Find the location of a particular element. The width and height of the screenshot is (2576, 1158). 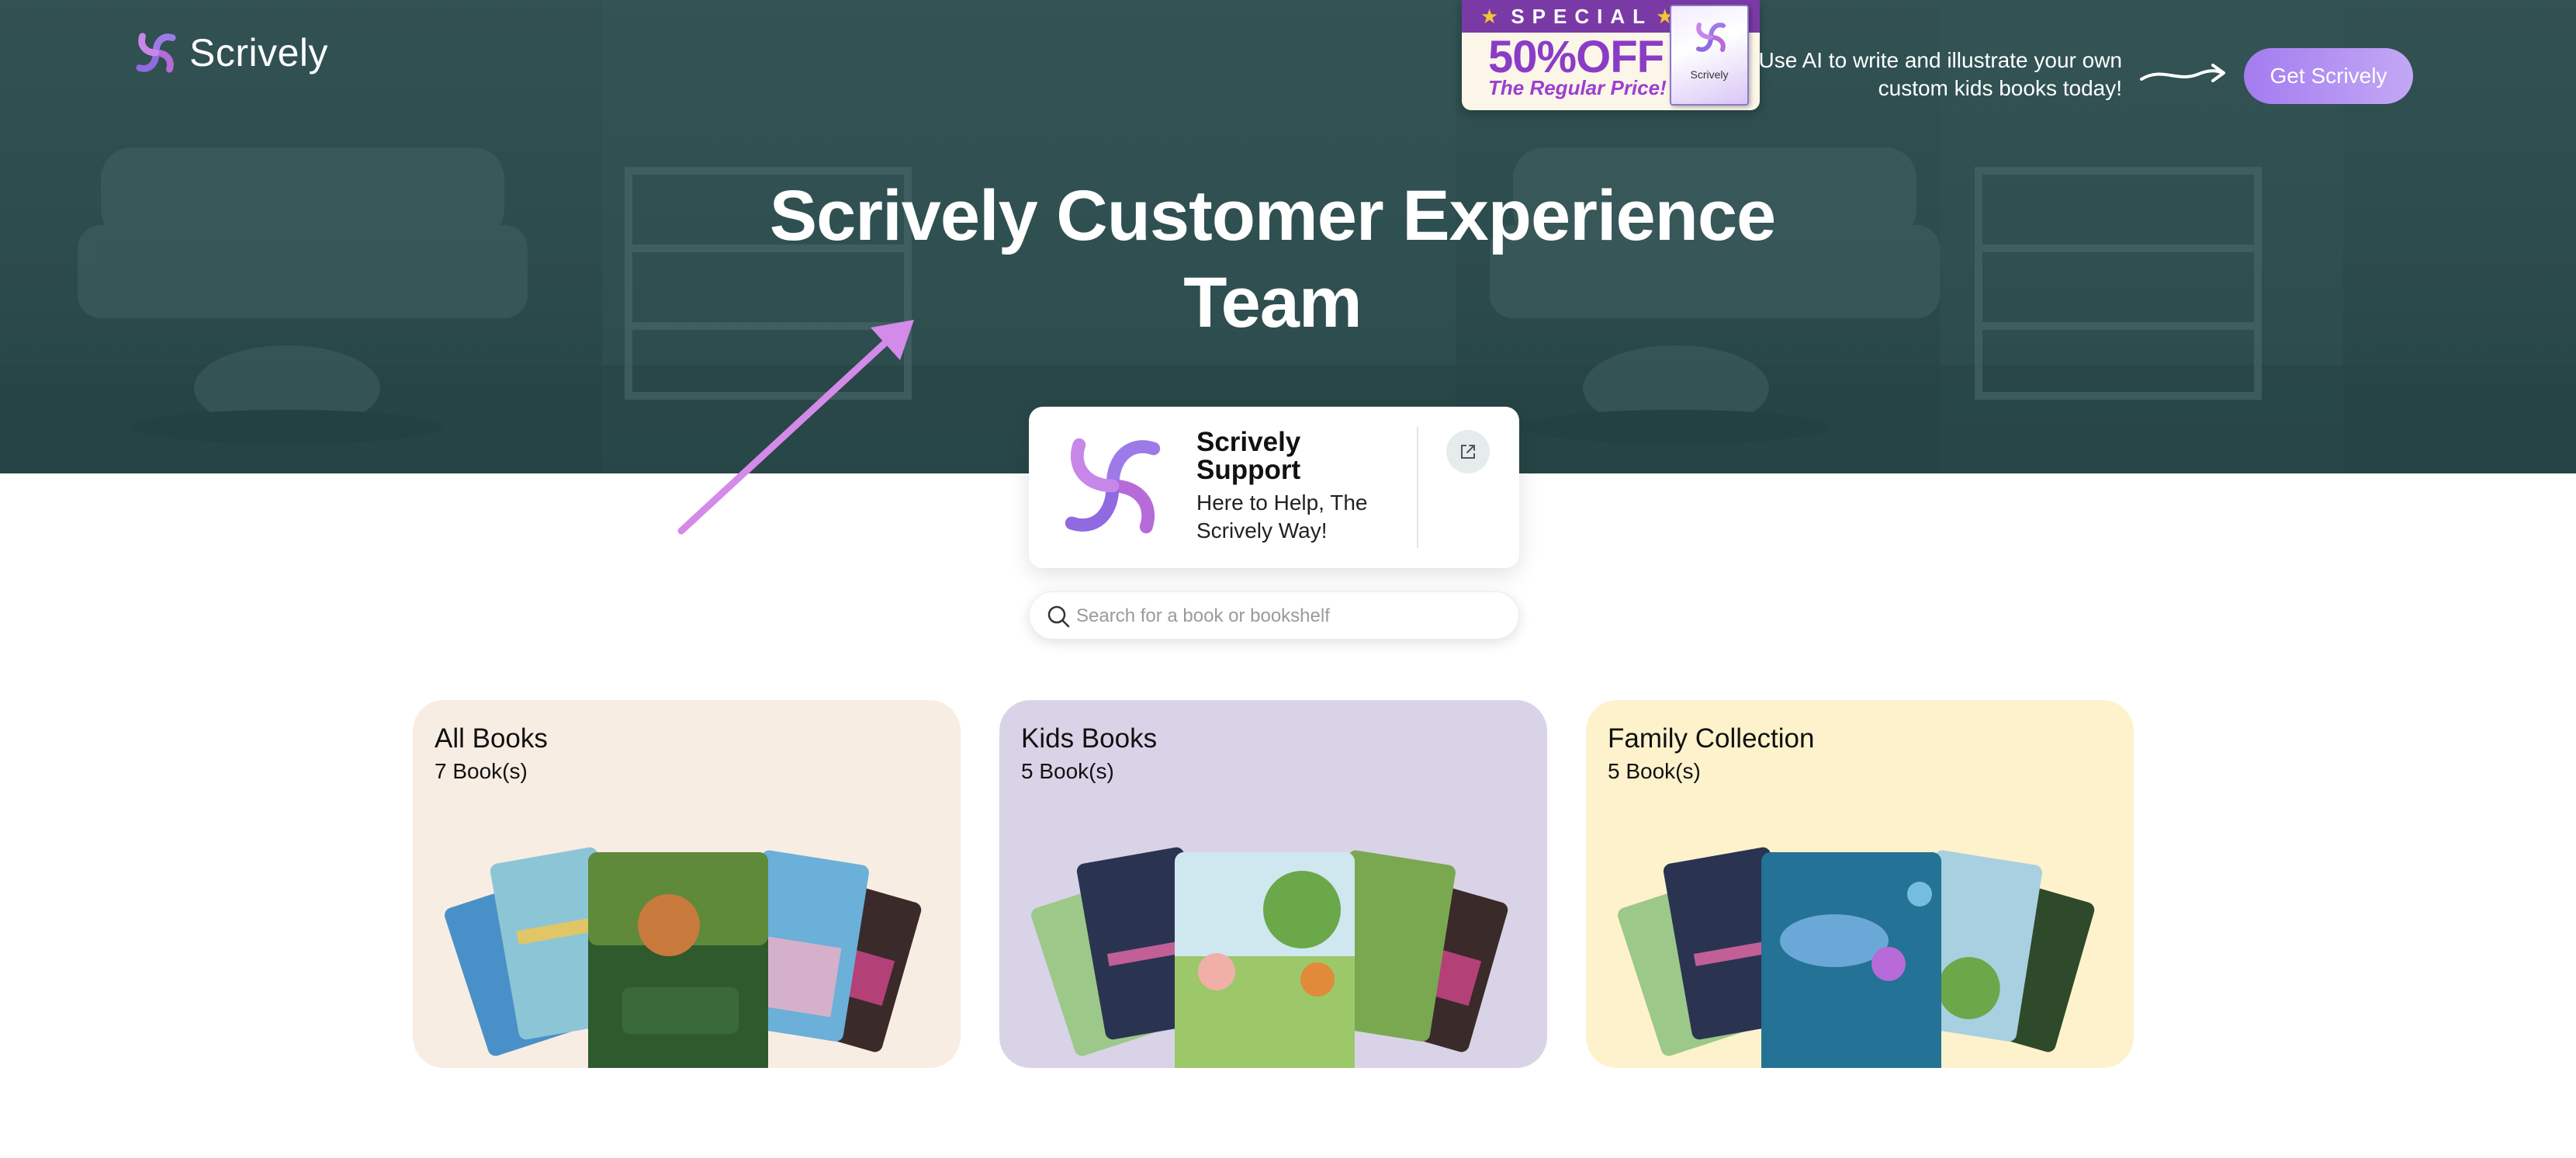

divider is located at coordinates (1417, 487).